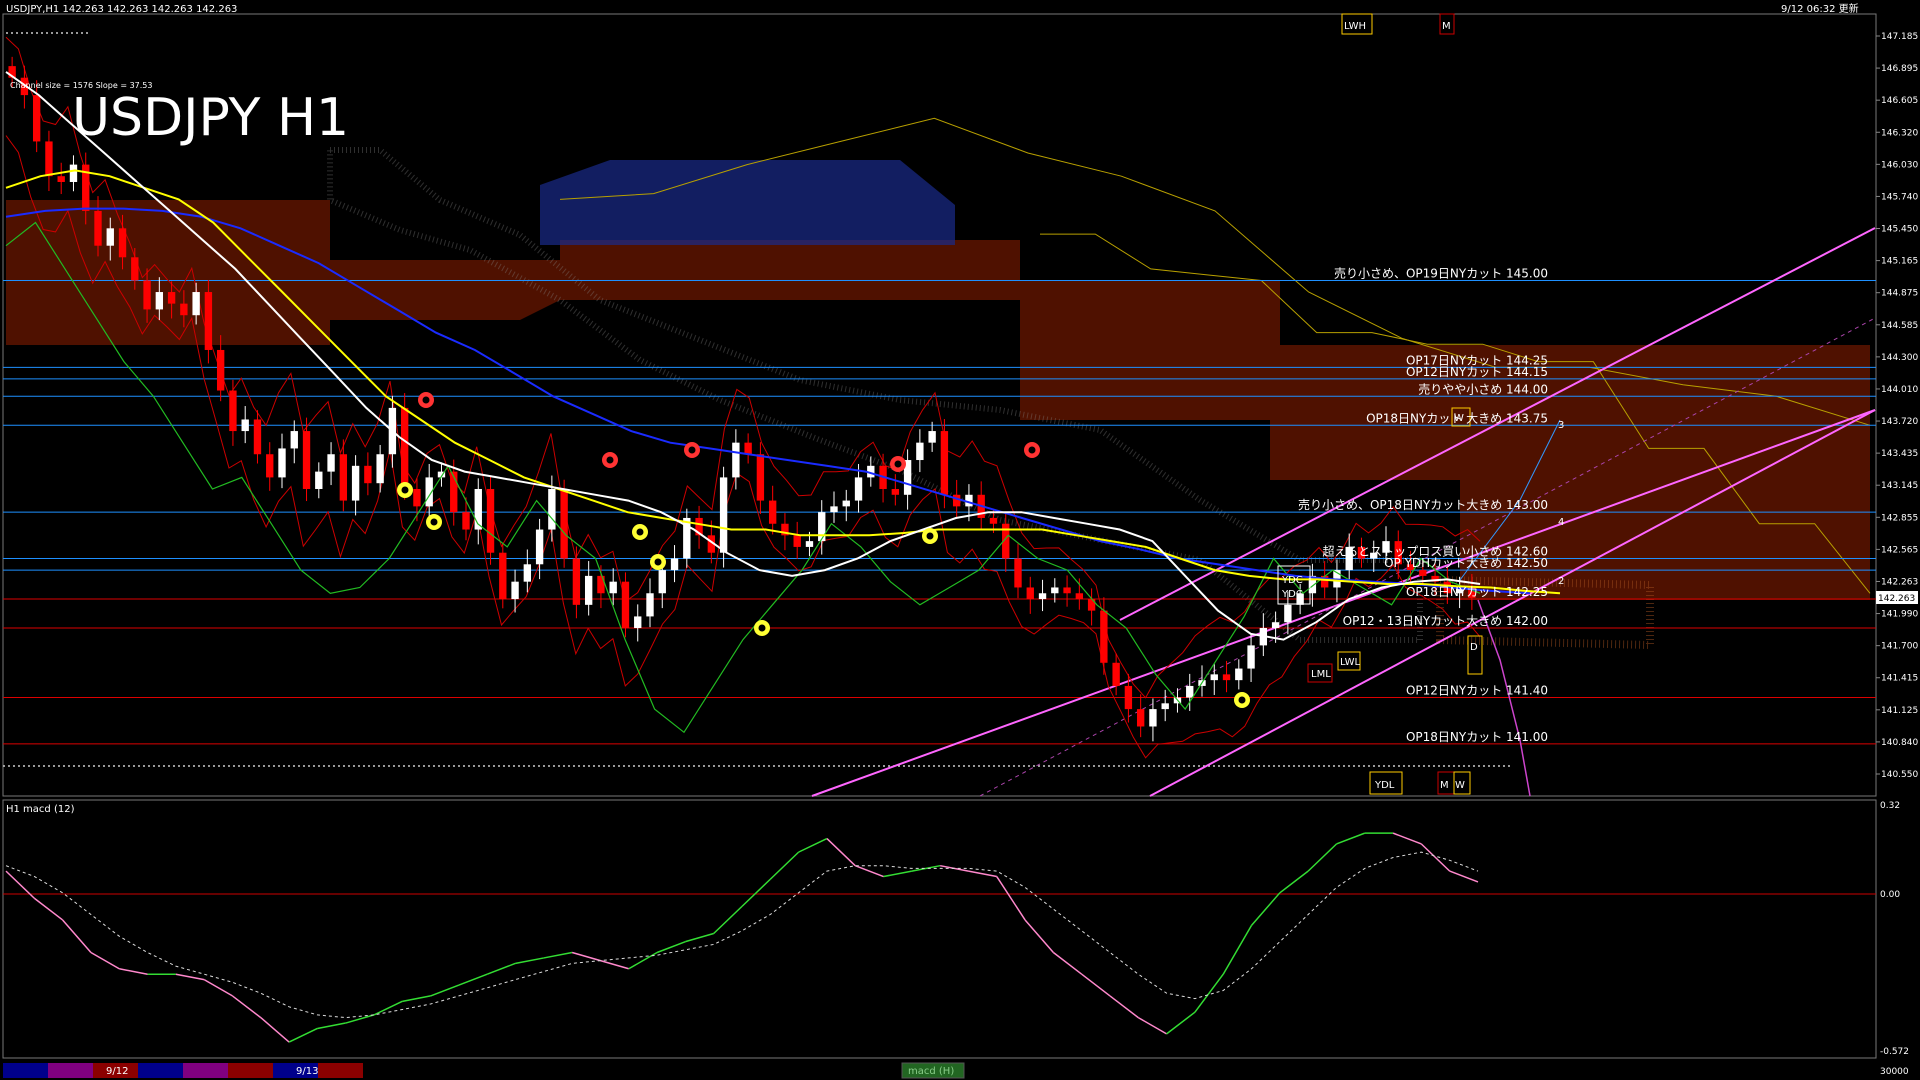 This screenshot has height=1080, width=1920. What do you see at coordinates (1483, 388) in the screenshot?
I see `level-label: 売りやや小さめ 144.00` at bounding box center [1483, 388].